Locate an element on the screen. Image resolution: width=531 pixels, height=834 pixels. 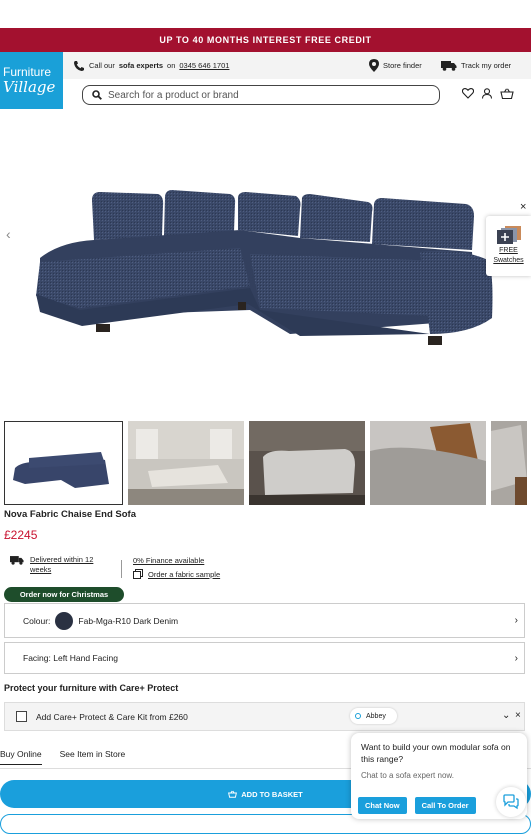
product-price: £2245 is located at coordinates (21, 535).